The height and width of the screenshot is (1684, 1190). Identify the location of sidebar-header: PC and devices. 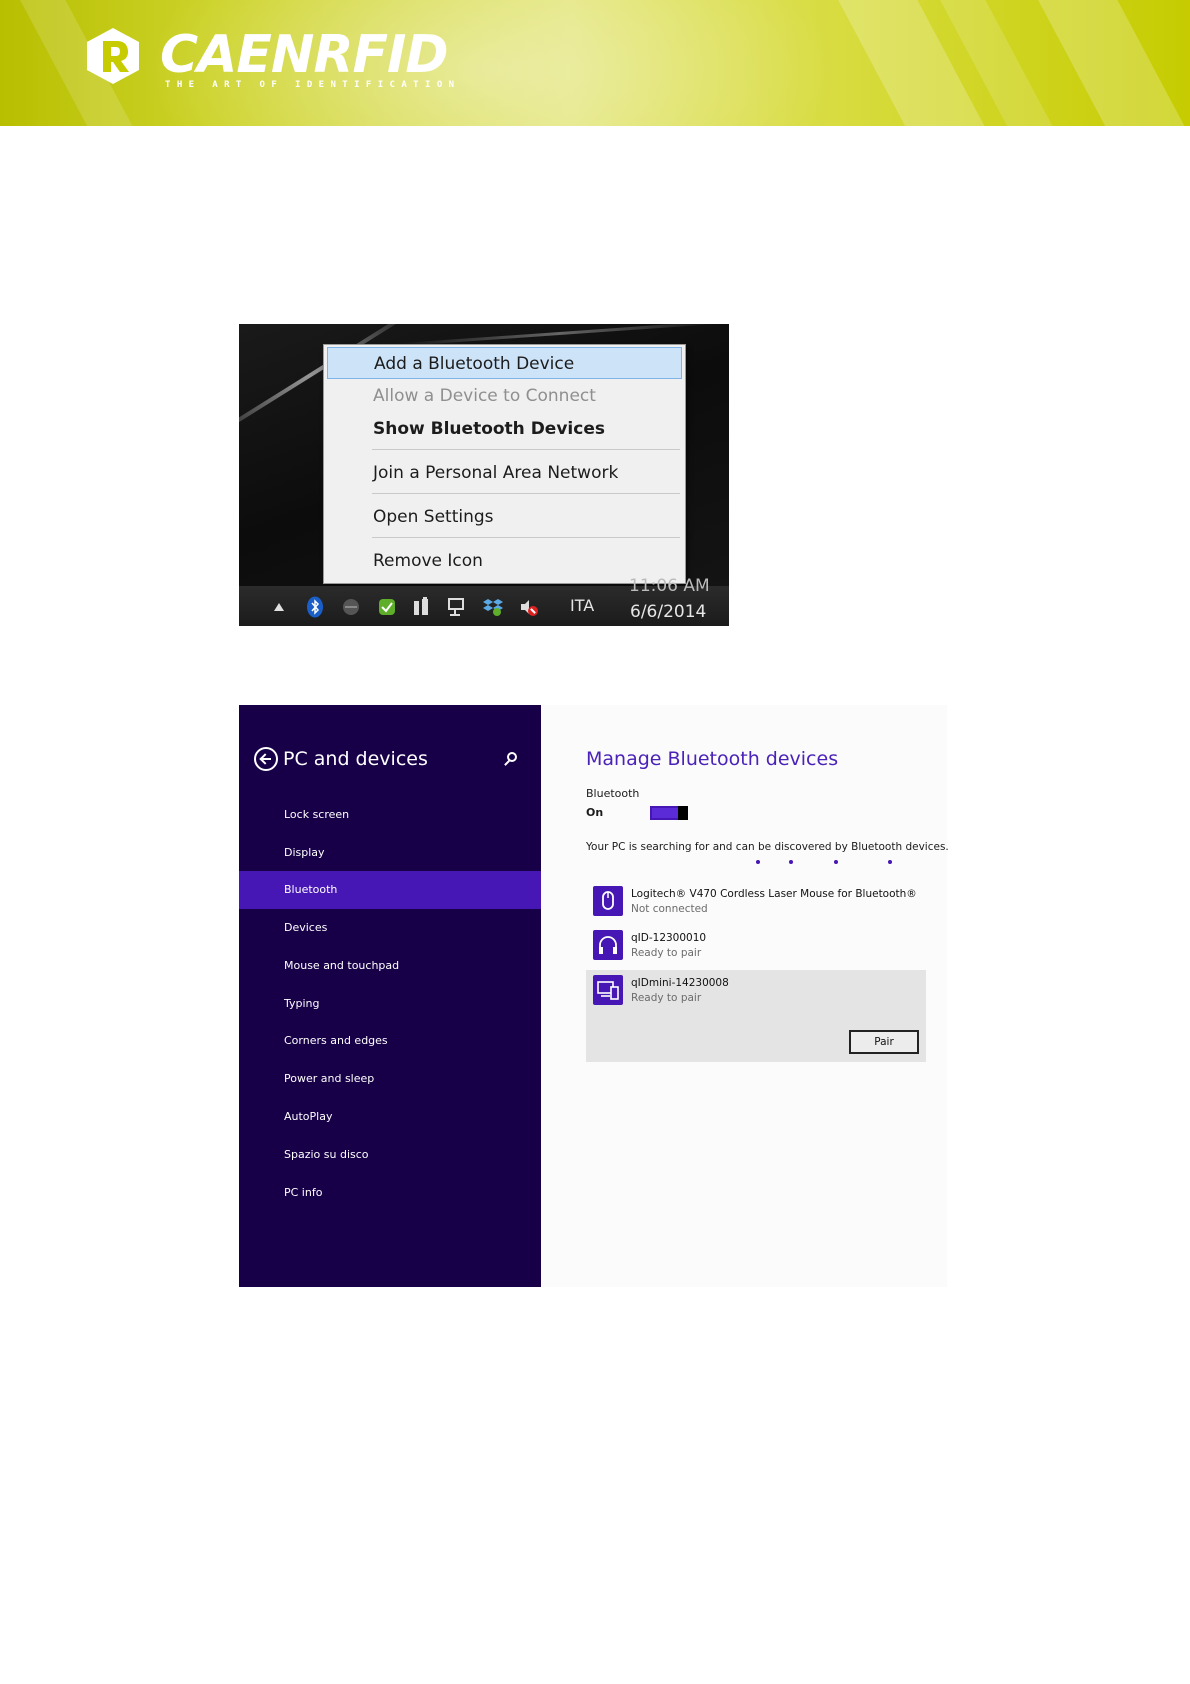
(394, 760).